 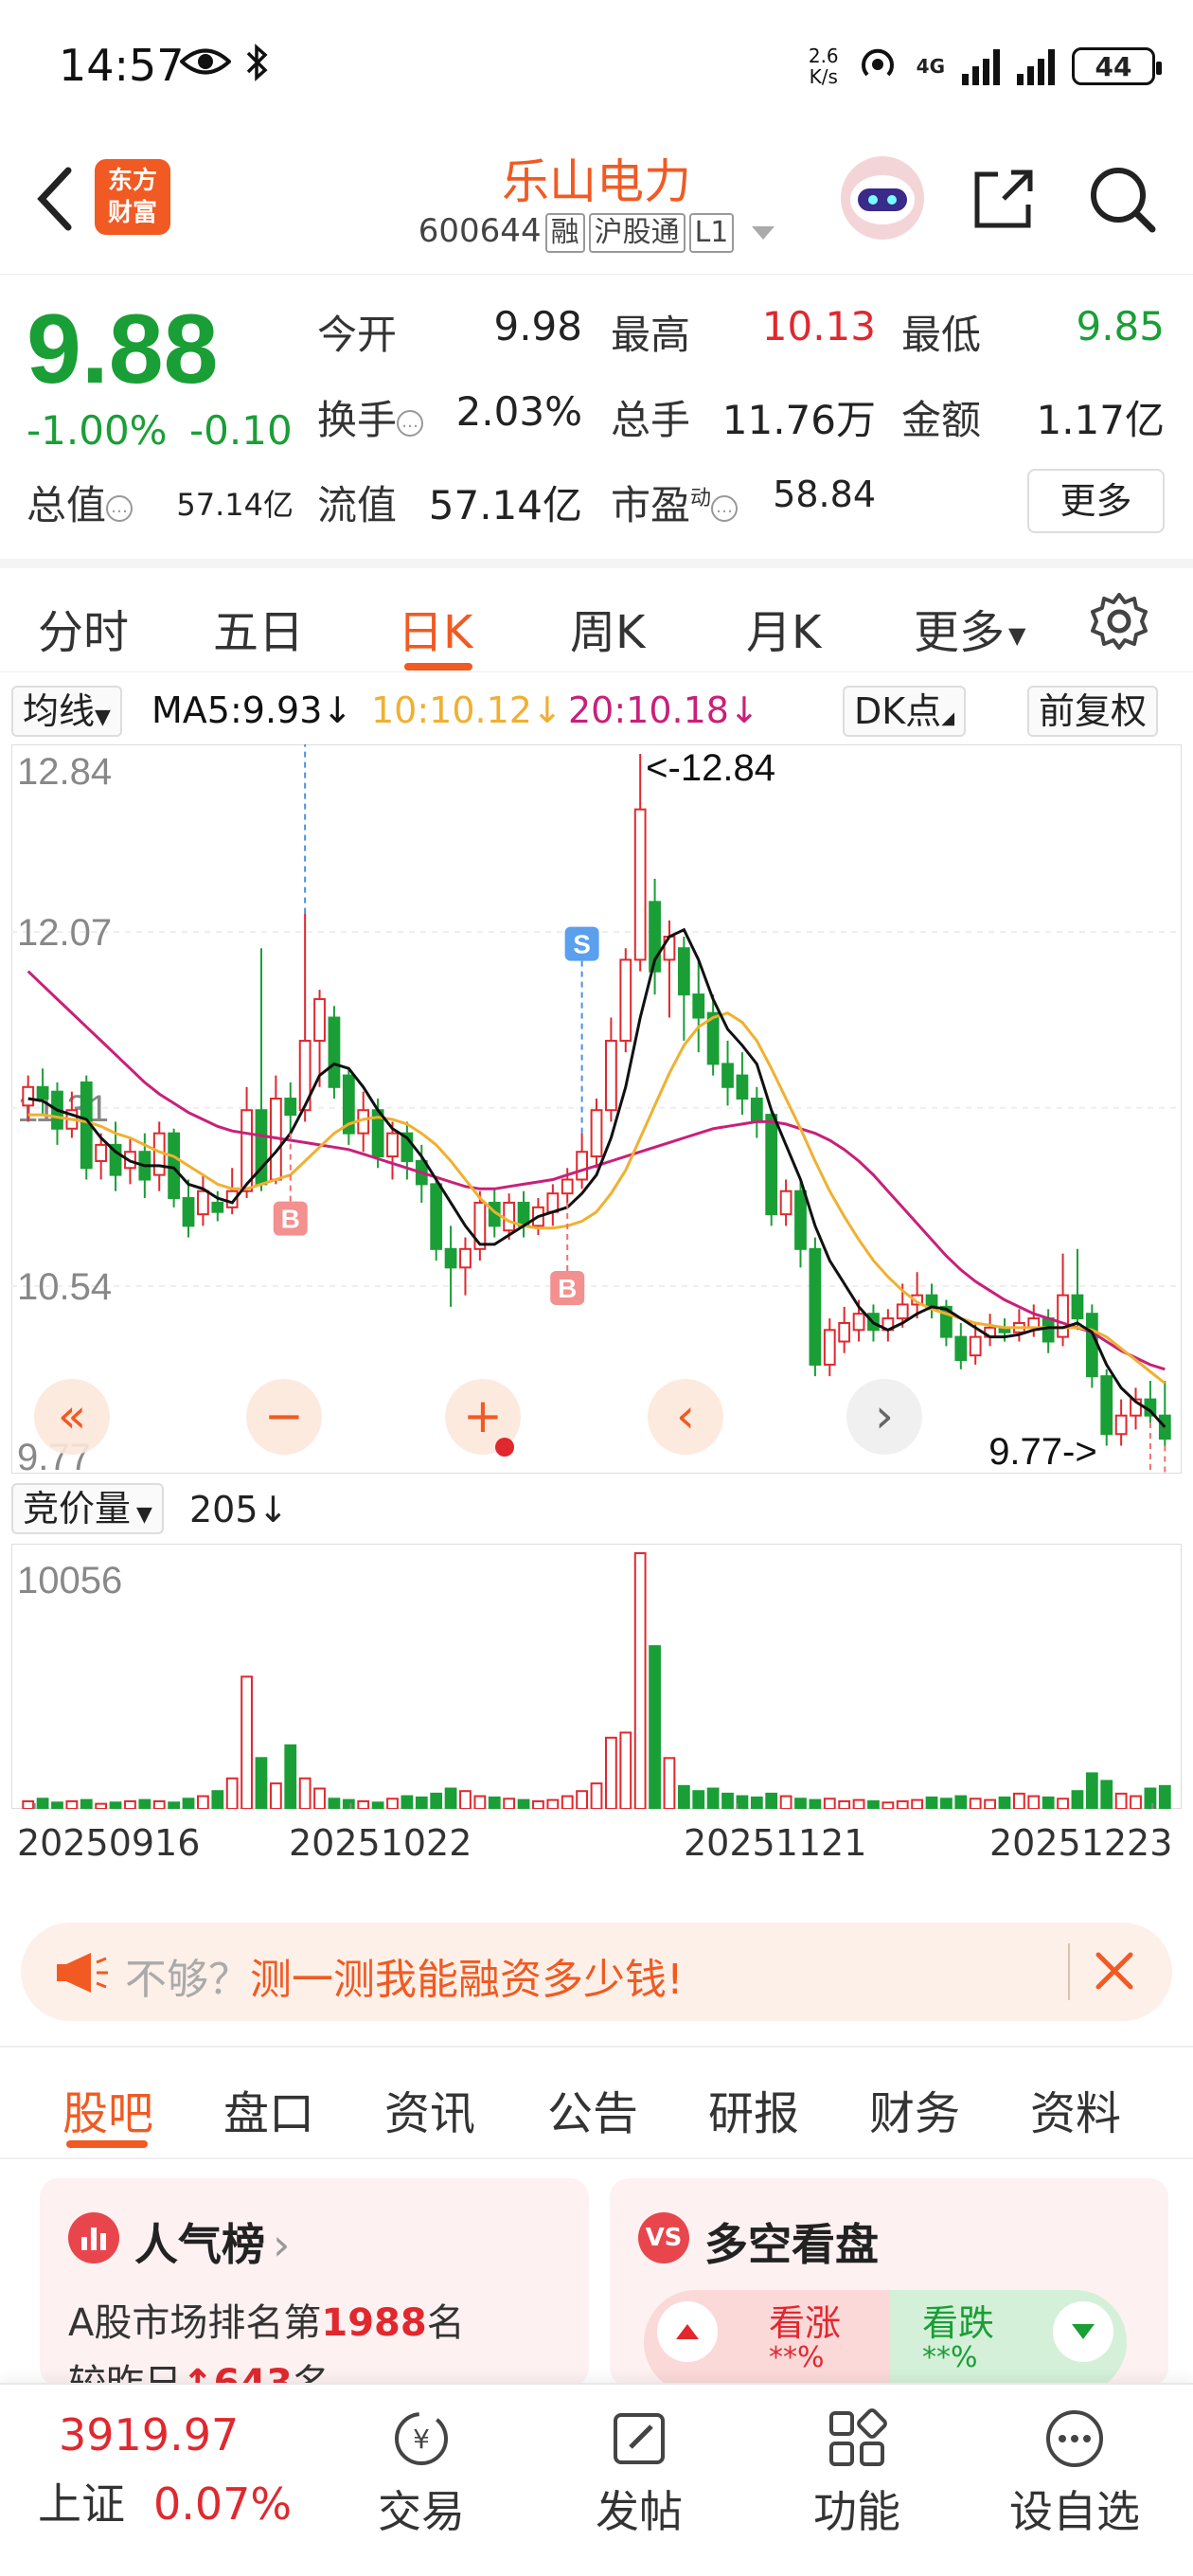 I want to click on vs-icon: VS, so click(x=663, y=2237).